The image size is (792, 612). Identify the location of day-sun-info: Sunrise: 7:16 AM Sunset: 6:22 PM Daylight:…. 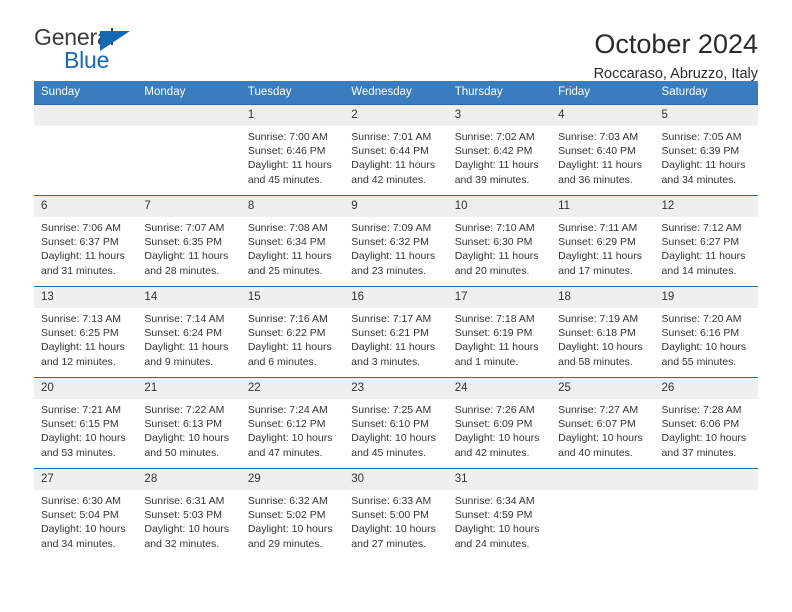
(292, 338).